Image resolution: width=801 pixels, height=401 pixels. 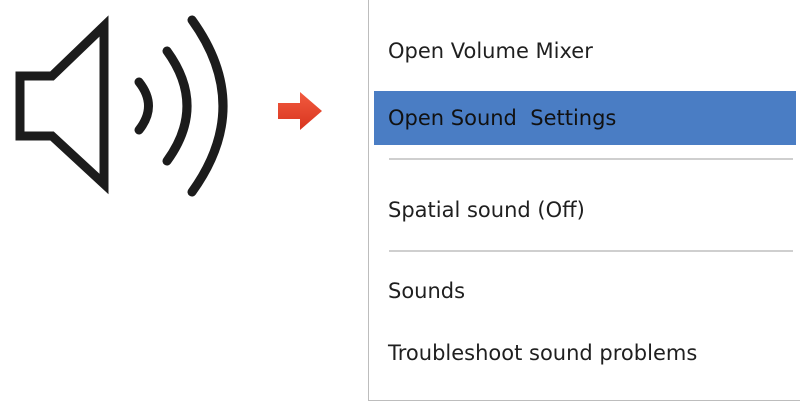 I want to click on menu-item-troubleshoot-sound-problems: Troubleshoot sound problems, so click(x=585, y=353).